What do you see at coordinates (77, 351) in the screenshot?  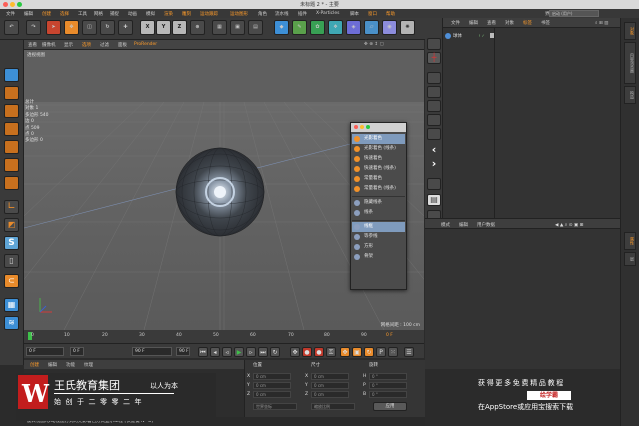 I see `start-frame-field: 0 F` at bounding box center [77, 351].